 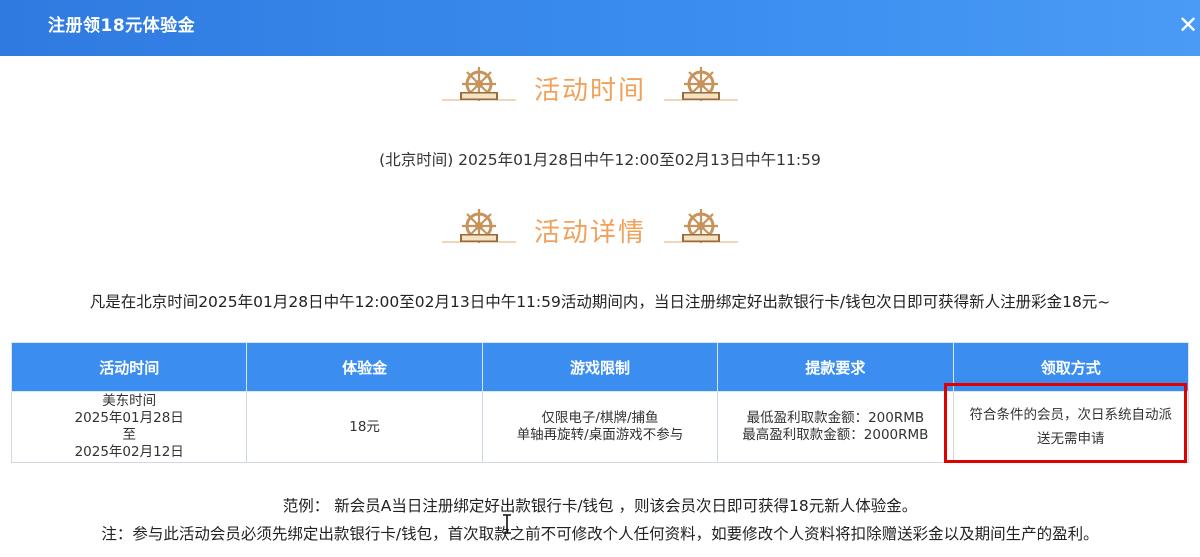 What do you see at coordinates (600, 427) in the screenshot?
I see `cell-game-limits: 仅限电子/棋牌/捕鱼 单轴再旋转/桌面游戏不参与` at bounding box center [600, 427].